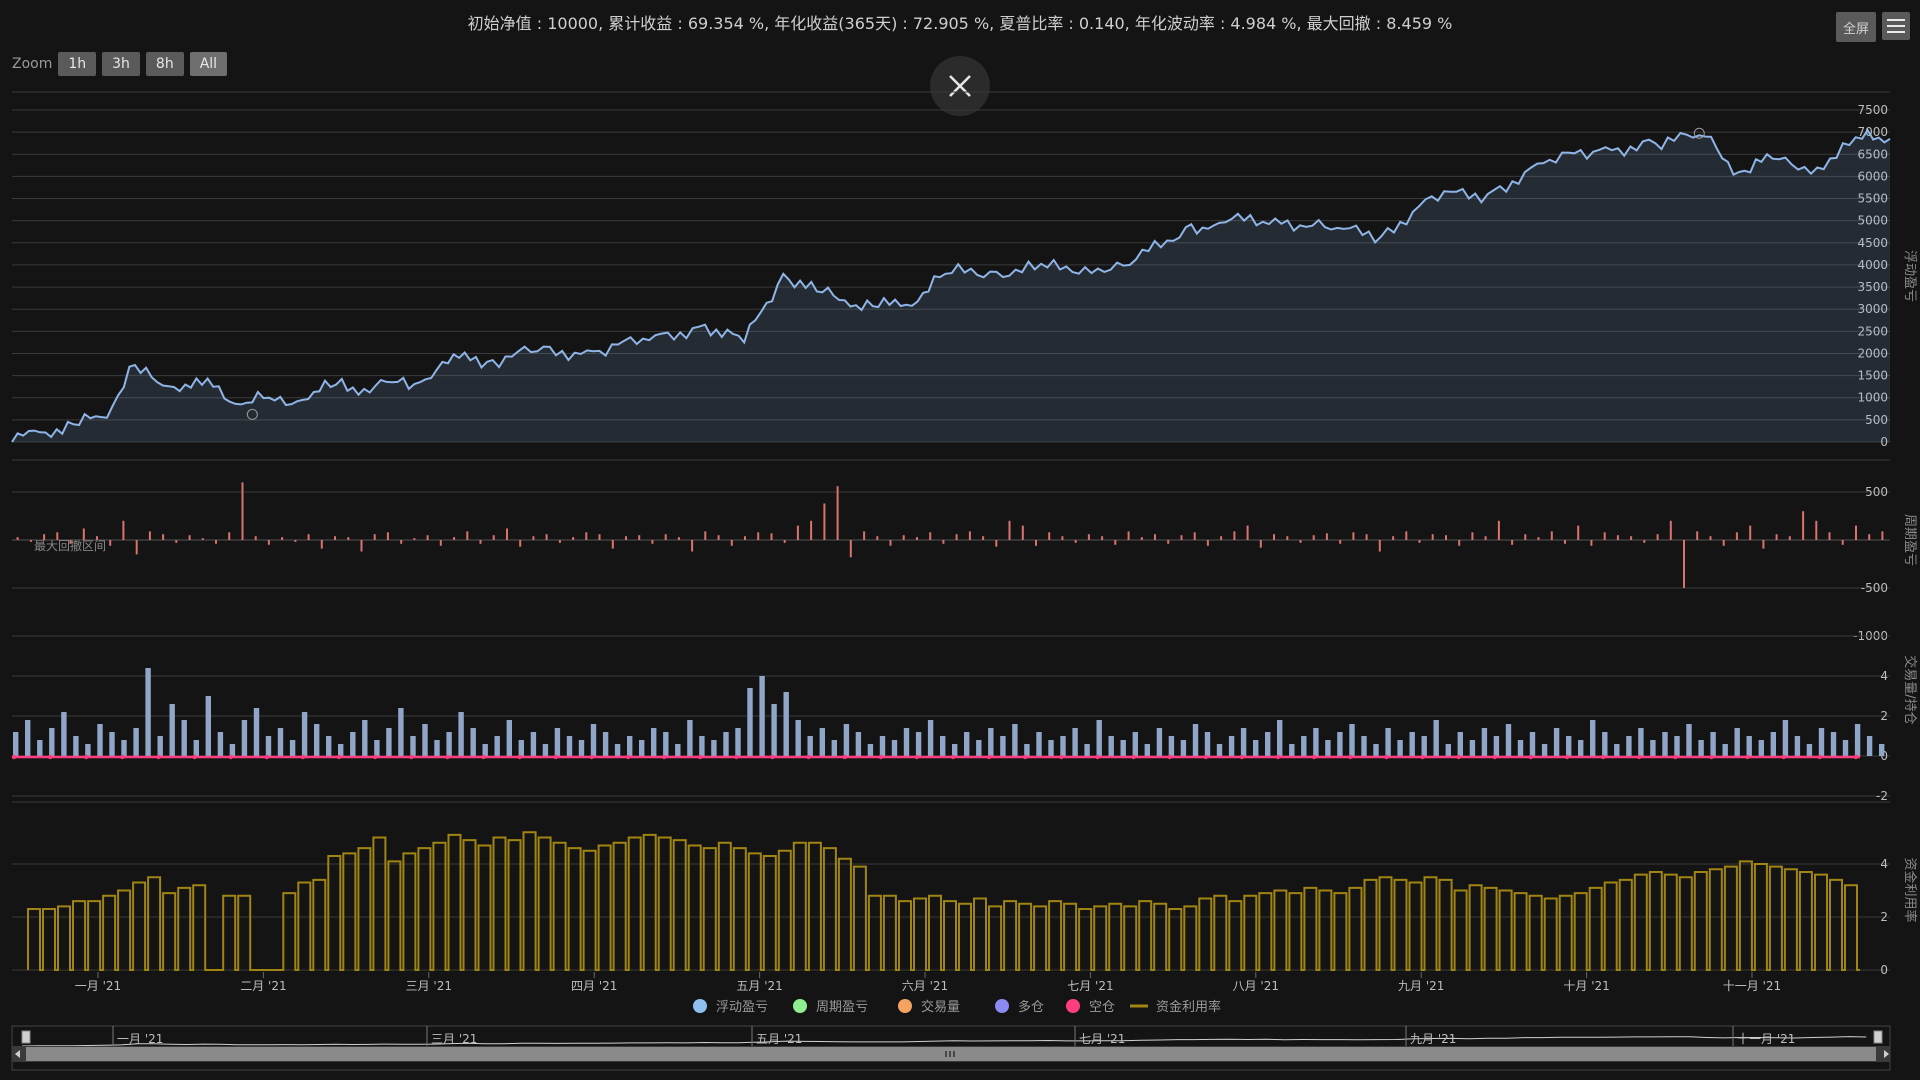  Describe the element at coordinates (1433, 1039) in the screenshot. I see `navigator-label: 九月 '21` at that location.